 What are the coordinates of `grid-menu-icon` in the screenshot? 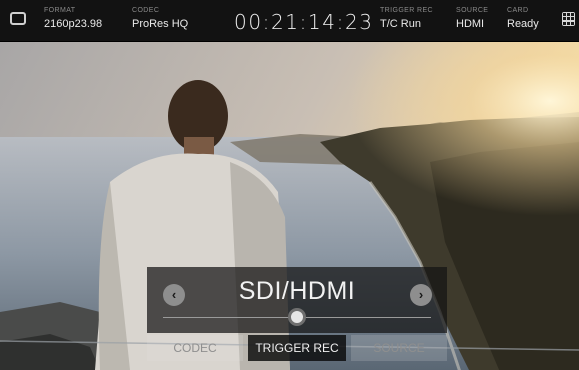 It's located at (568, 19).